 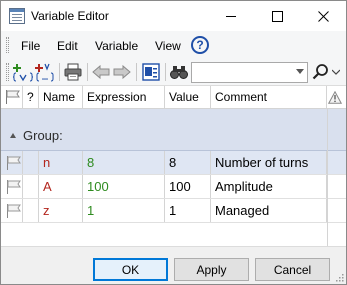 I want to click on menu-view: View, so click(x=168, y=46).